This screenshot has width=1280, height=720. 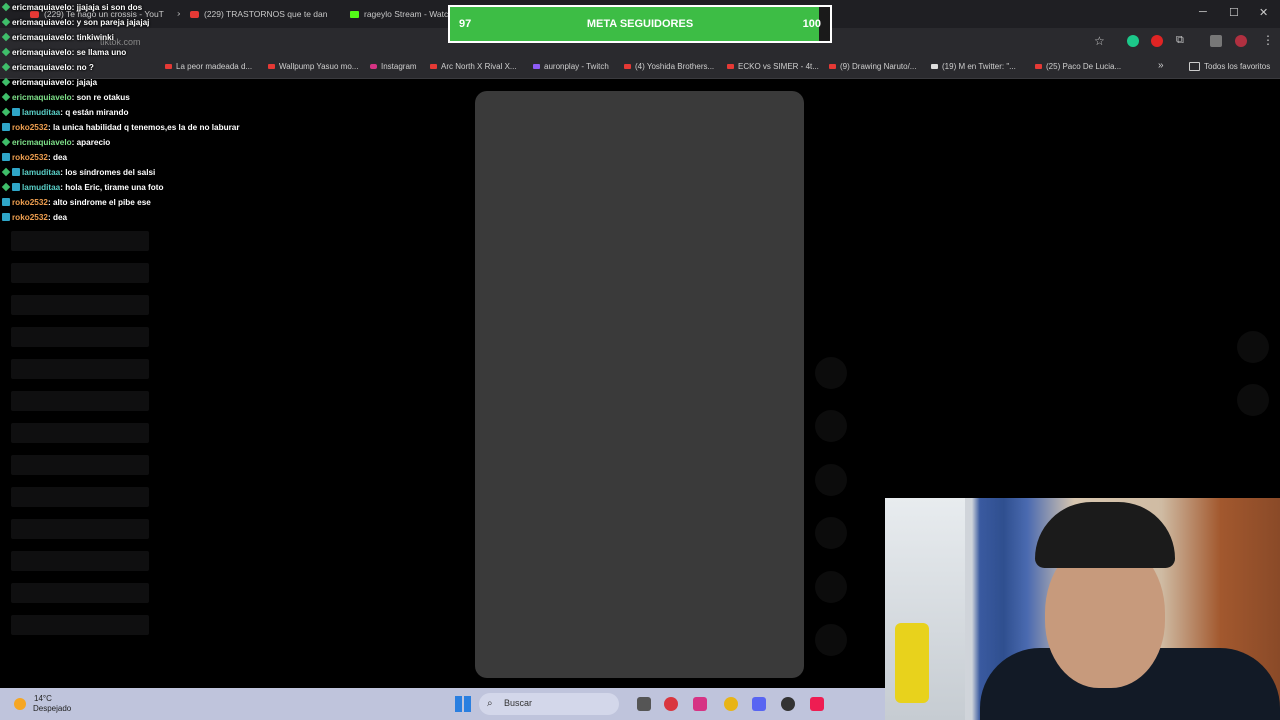 I want to click on chat-text: : no ?, so click(x=82, y=67).